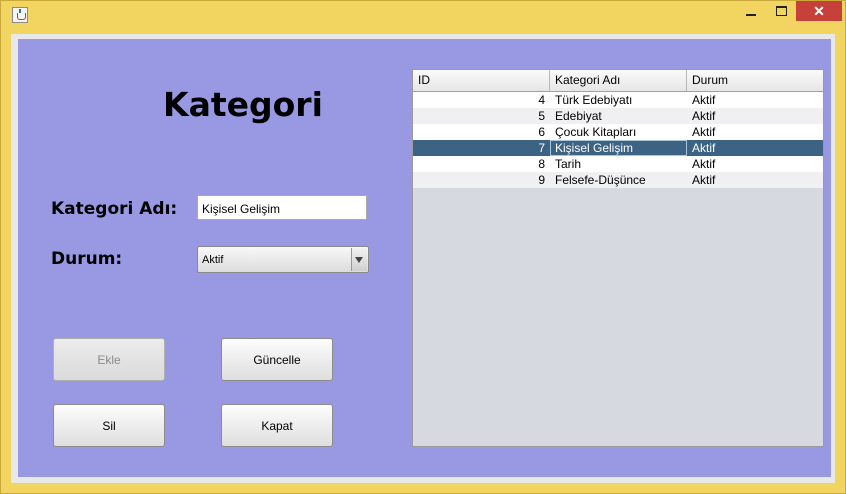 The height and width of the screenshot is (494, 846). I want to click on maximize-button, so click(781, 11).